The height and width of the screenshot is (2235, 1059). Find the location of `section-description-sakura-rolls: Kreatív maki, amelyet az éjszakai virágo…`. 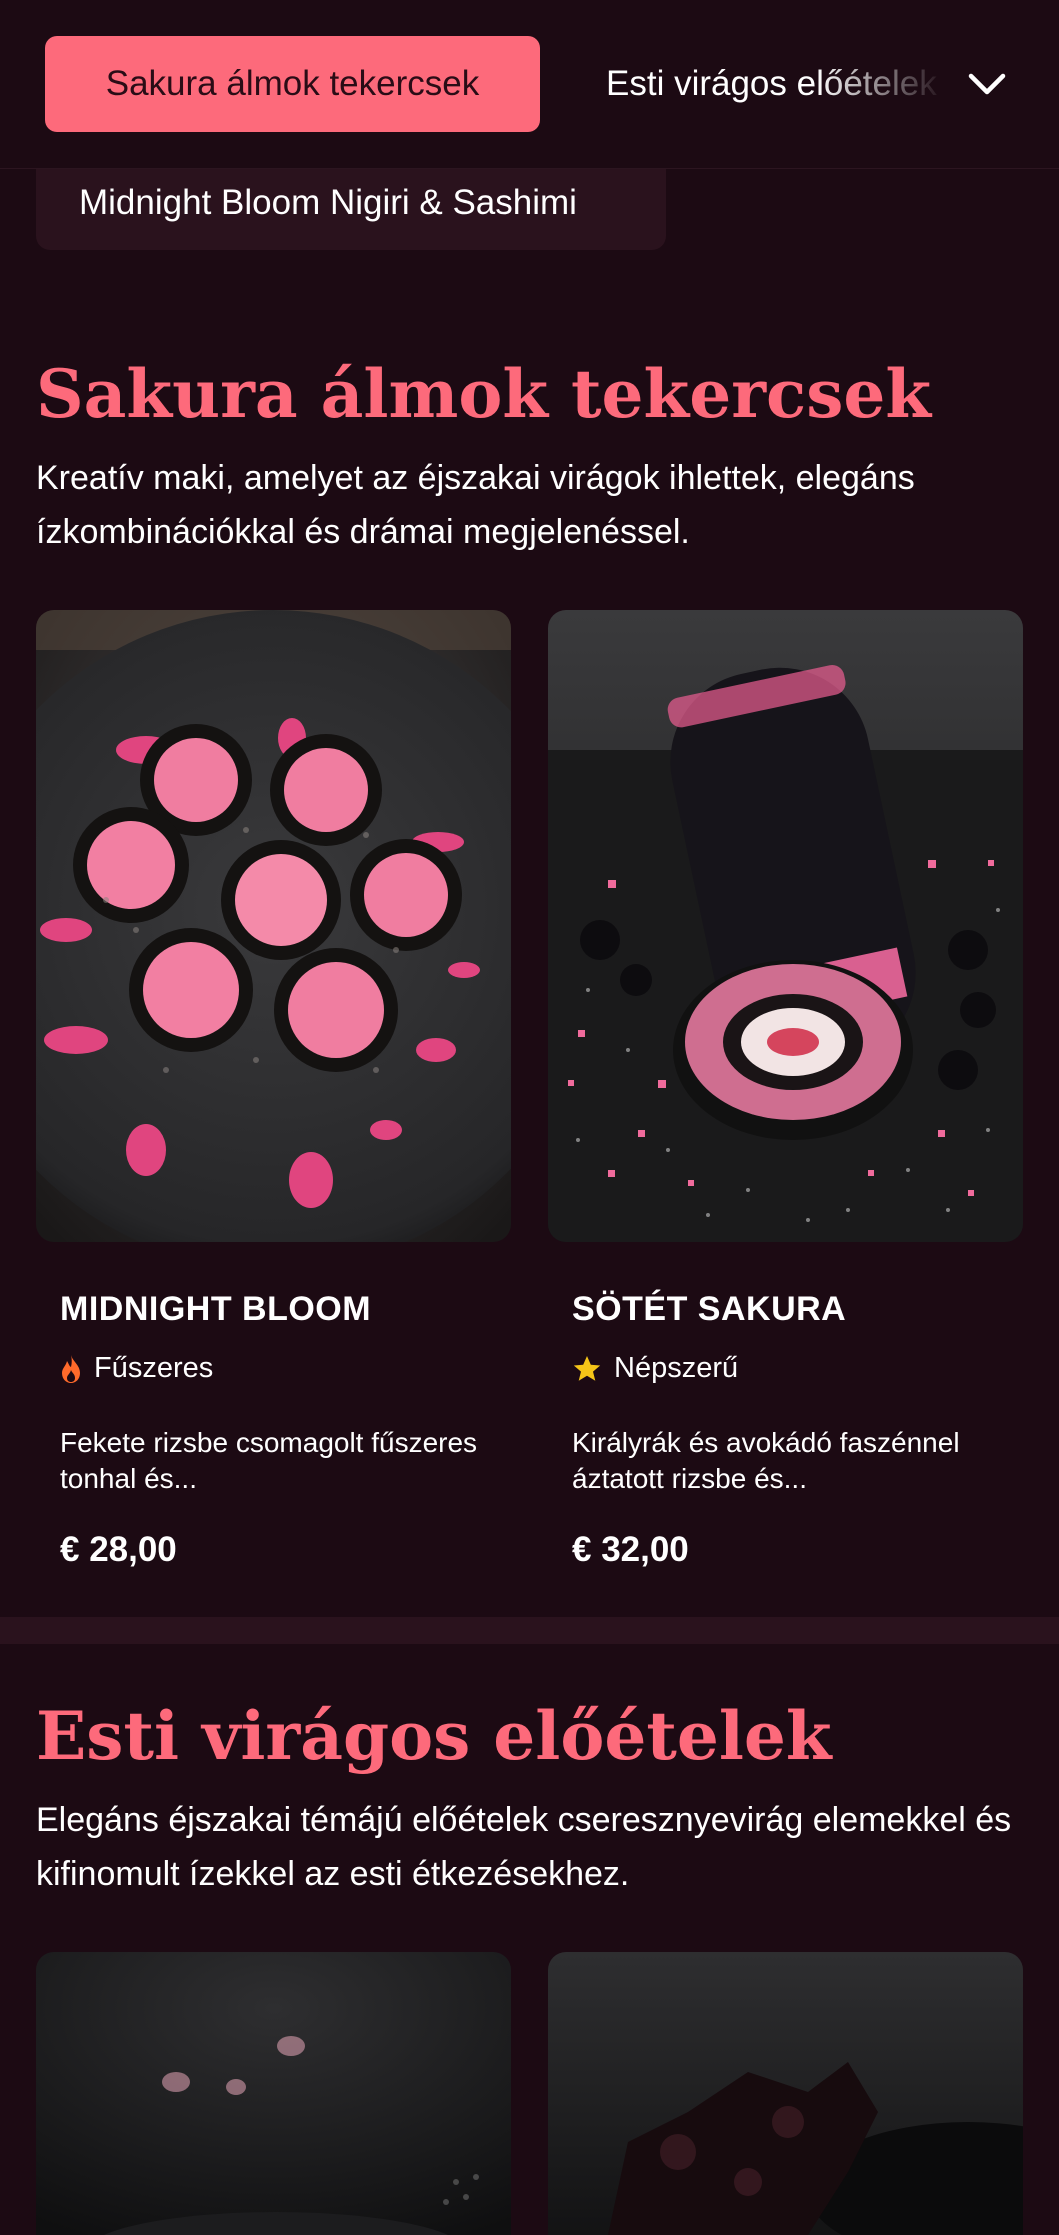

section-description-sakura-rolls: Kreatív maki, amelyet az éjszakai virágo… is located at coordinates (475, 505).